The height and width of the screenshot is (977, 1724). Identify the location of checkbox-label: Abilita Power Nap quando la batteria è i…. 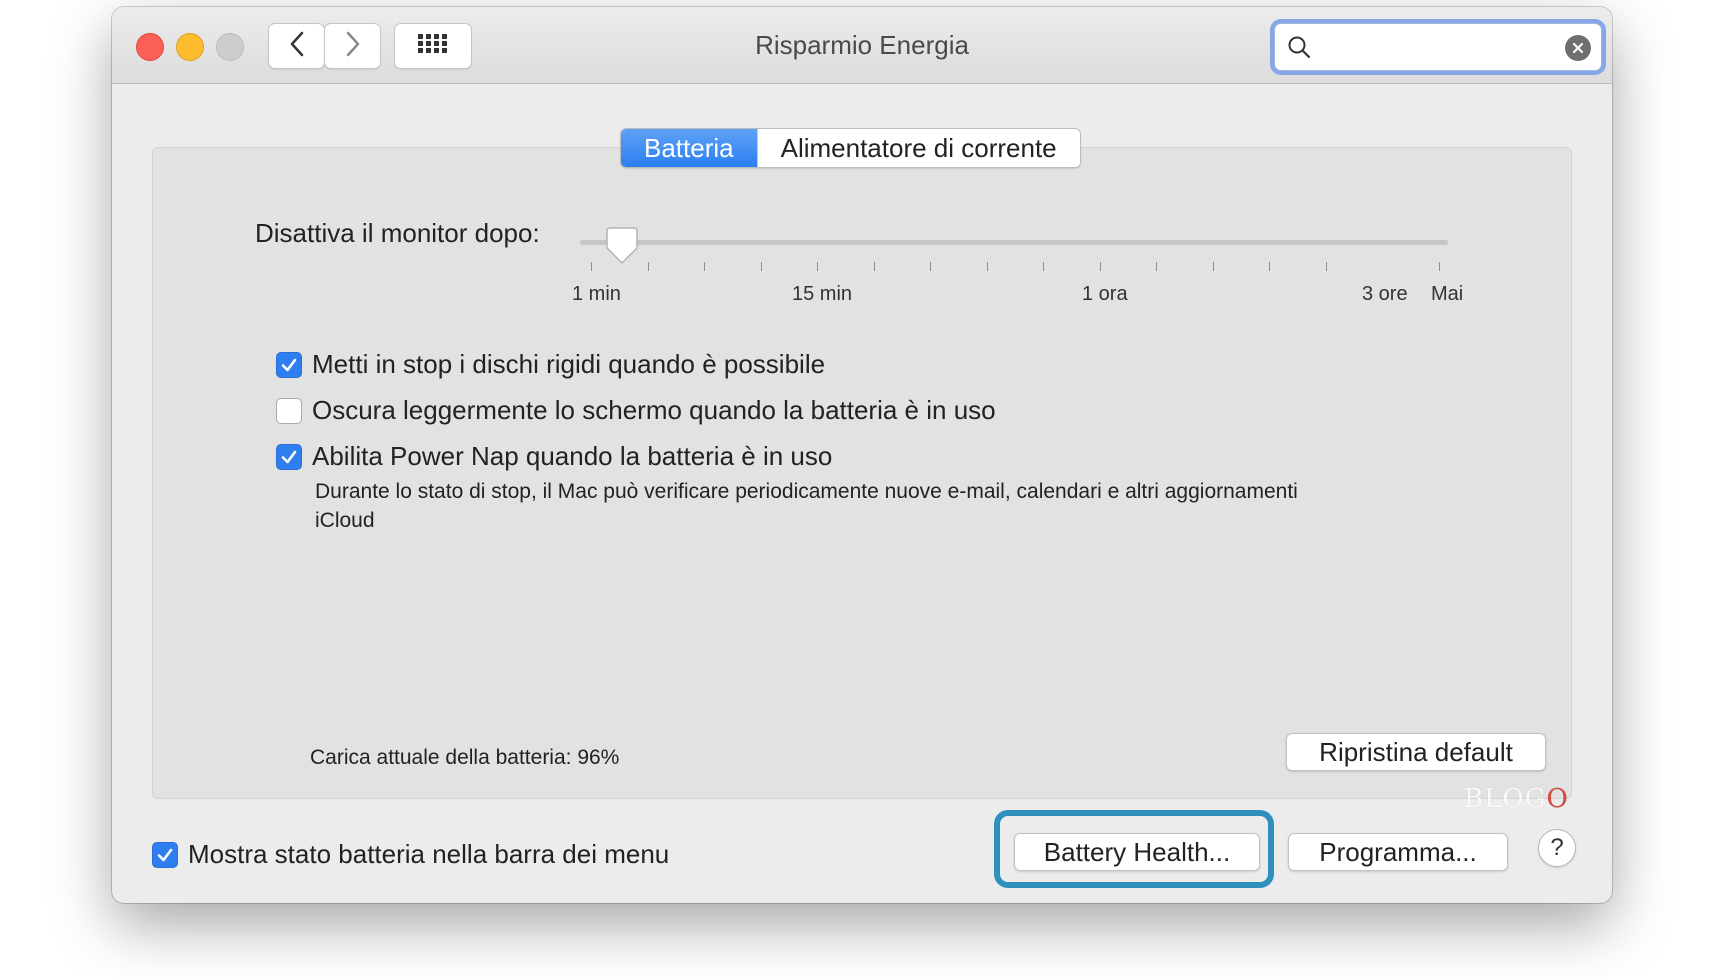
(572, 456).